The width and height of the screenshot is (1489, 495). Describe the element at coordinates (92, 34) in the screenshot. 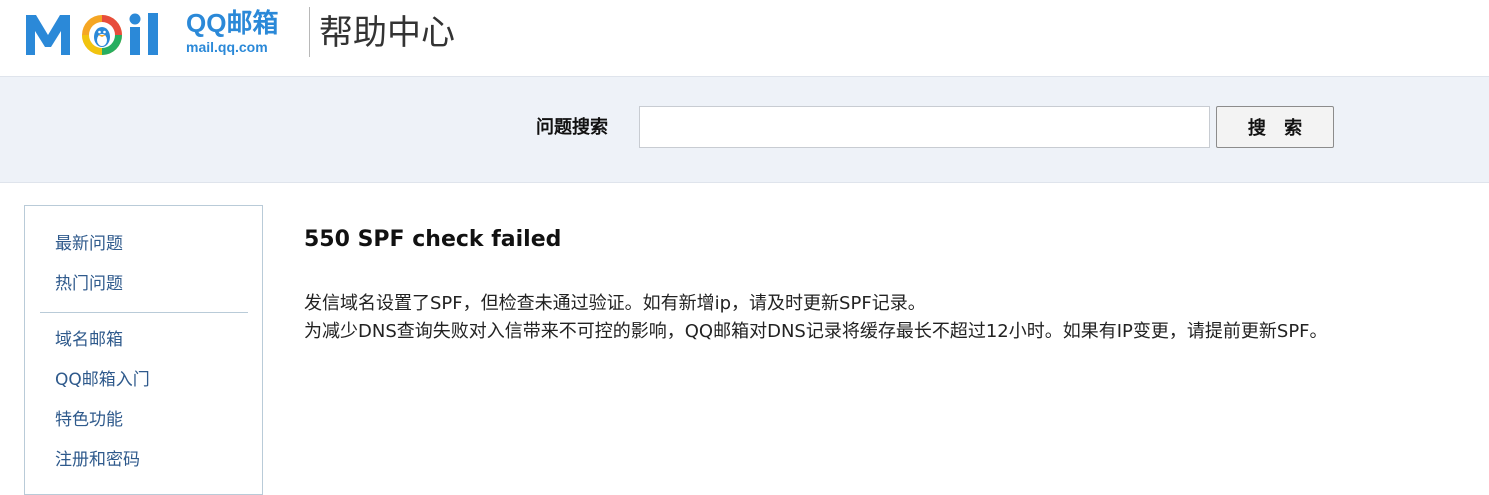

I see `qq-penguin-logo-icon` at that location.